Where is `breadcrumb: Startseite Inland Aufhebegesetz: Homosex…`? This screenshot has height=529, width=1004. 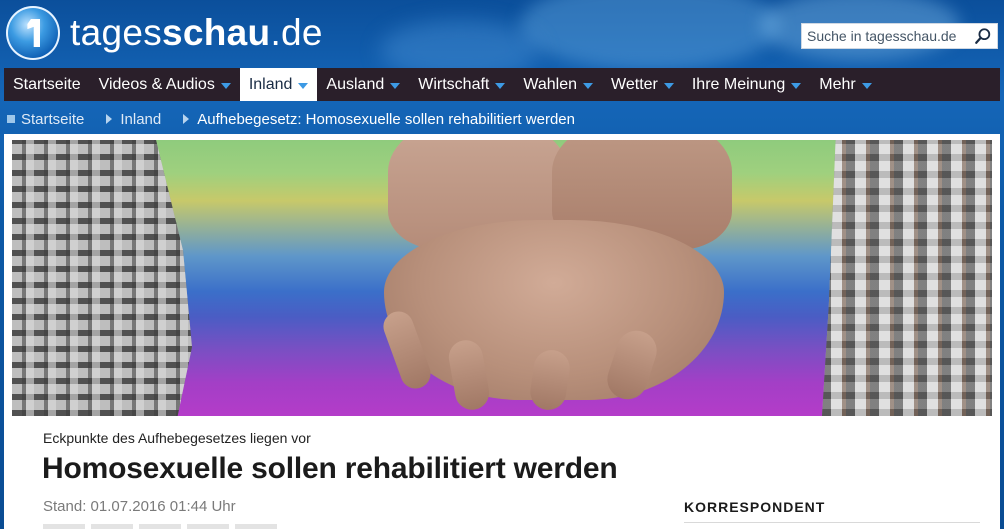
breadcrumb: Startseite Inland Aufhebegesetz: Homosex… is located at coordinates (502, 119).